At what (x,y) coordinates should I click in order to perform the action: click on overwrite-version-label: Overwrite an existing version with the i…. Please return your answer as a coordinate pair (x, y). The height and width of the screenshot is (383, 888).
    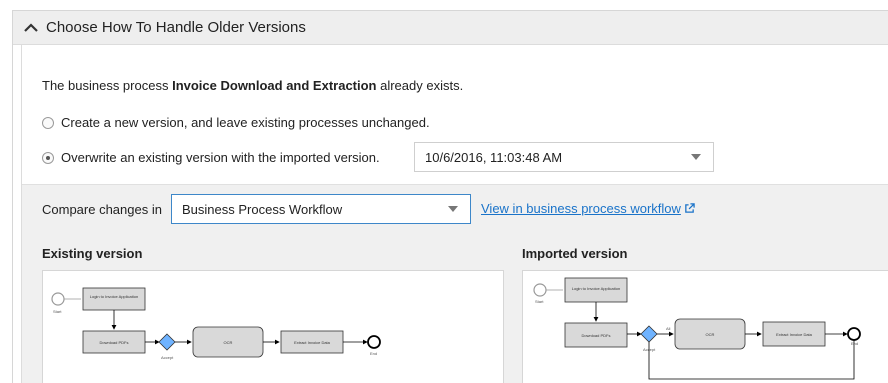
    Looking at the image, I should click on (220, 157).